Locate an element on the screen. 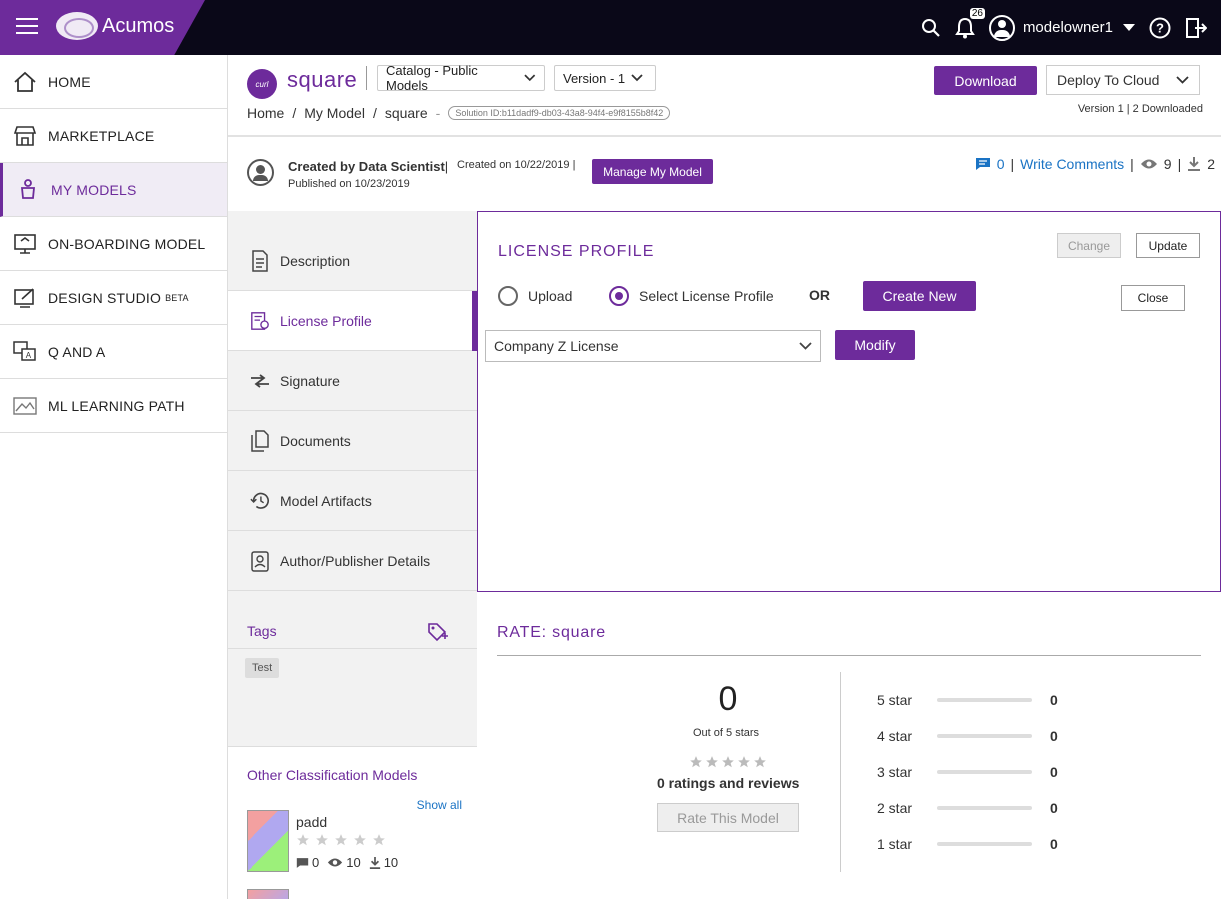 The image size is (1221, 899). sidebar-item-ml-learning-path: ML LEARNING PATH is located at coordinates (113, 406).